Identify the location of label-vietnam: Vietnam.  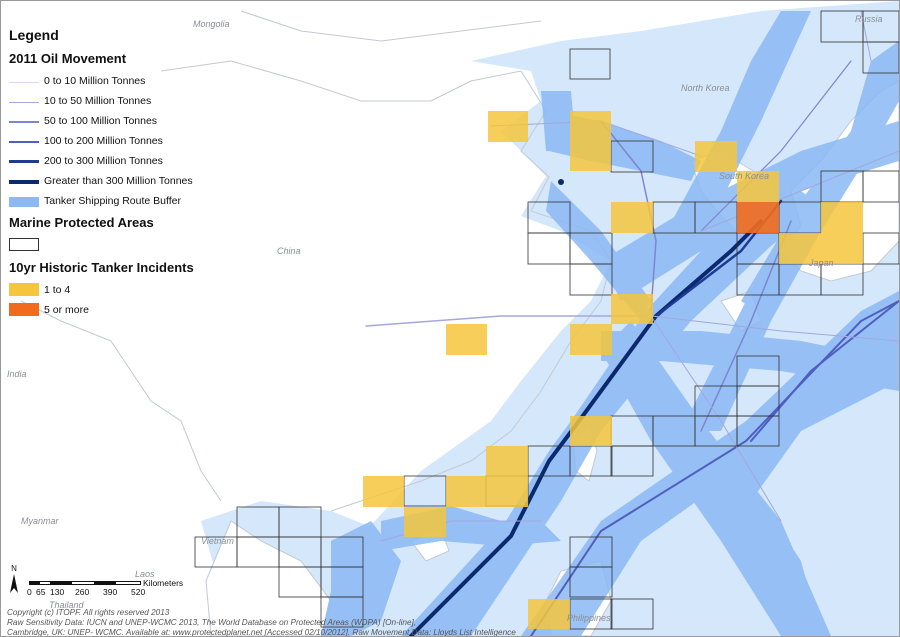
(217, 541).